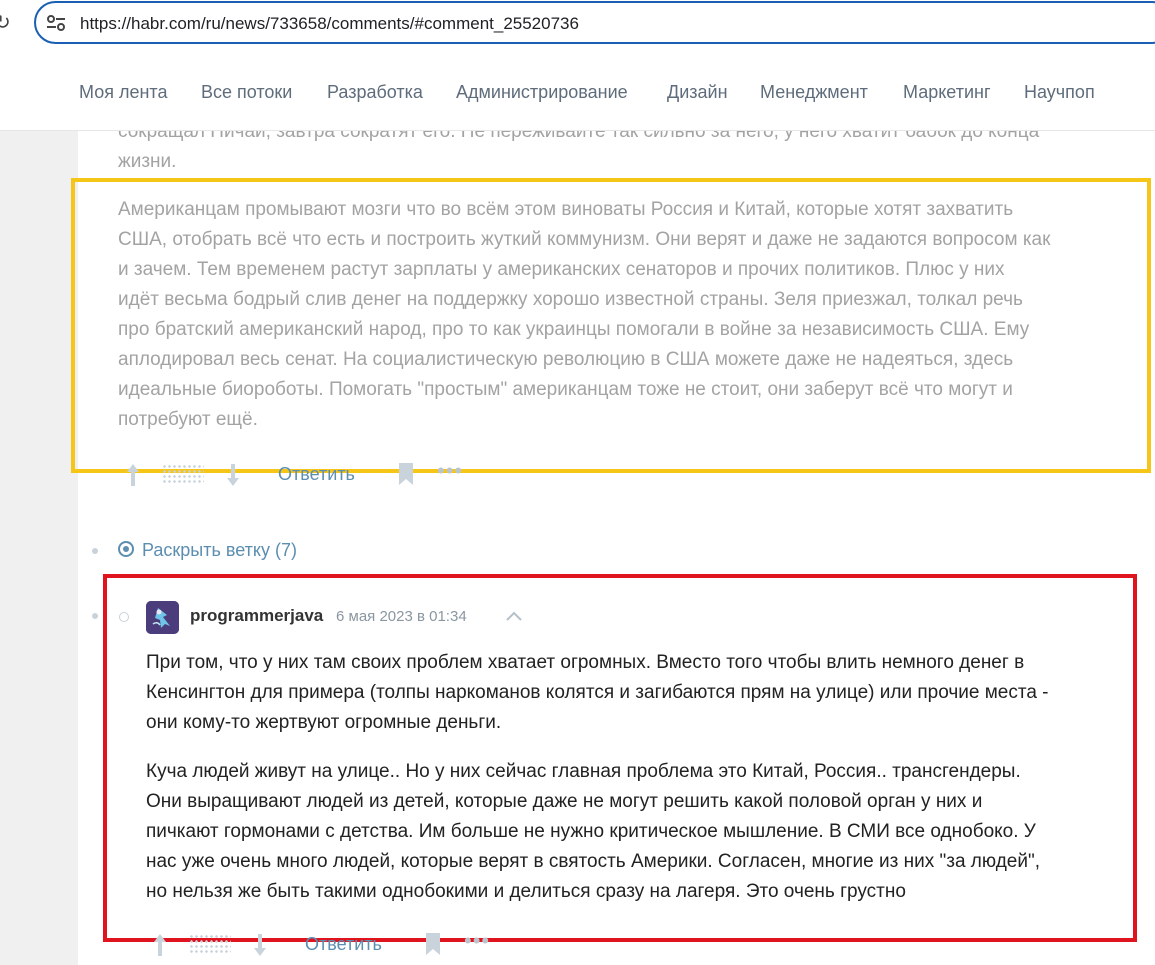  What do you see at coordinates (542, 92) in the screenshot?
I see `nav-item-administration: Администрирование` at bounding box center [542, 92].